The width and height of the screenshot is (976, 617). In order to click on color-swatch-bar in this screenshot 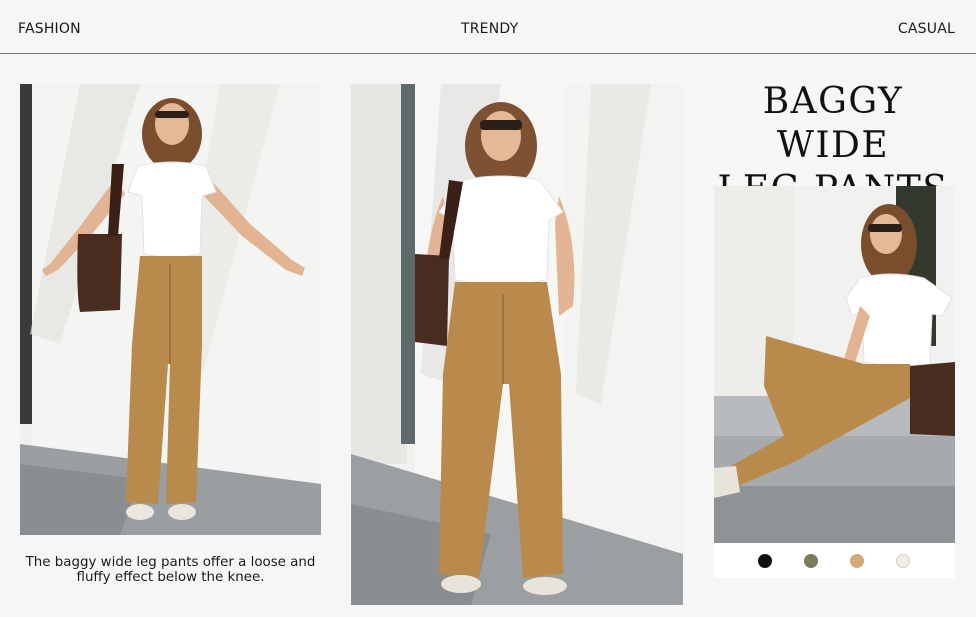, I will do `click(834, 560)`.